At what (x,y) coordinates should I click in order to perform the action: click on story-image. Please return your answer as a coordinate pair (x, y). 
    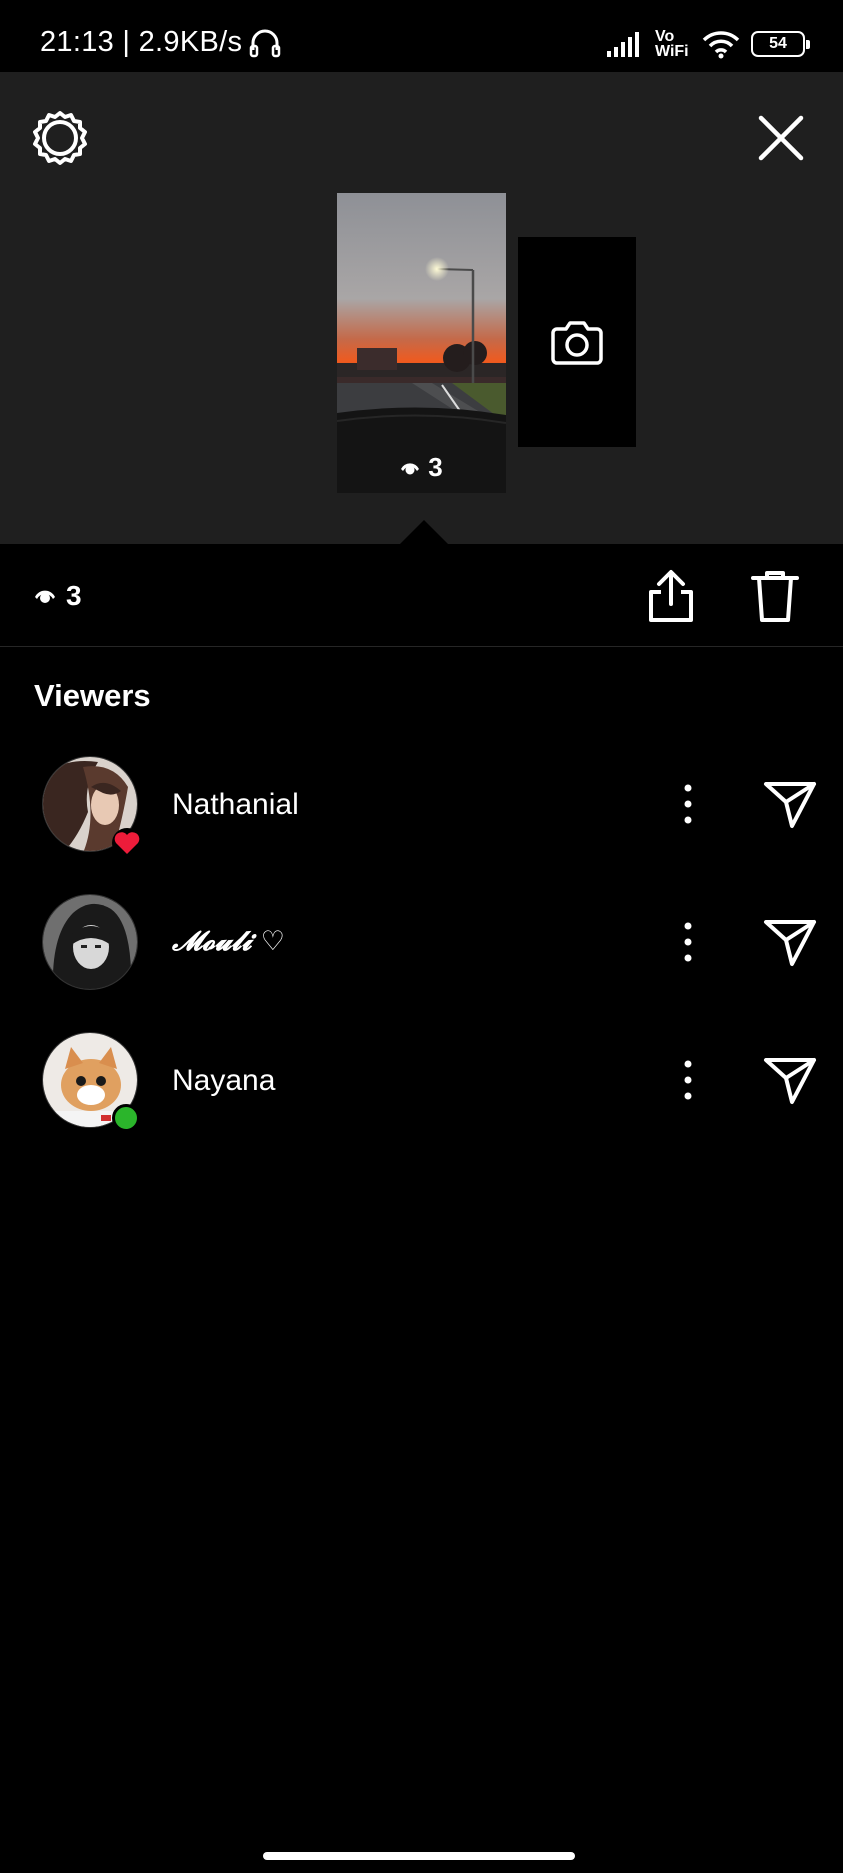
    Looking at the image, I should click on (421, 343).